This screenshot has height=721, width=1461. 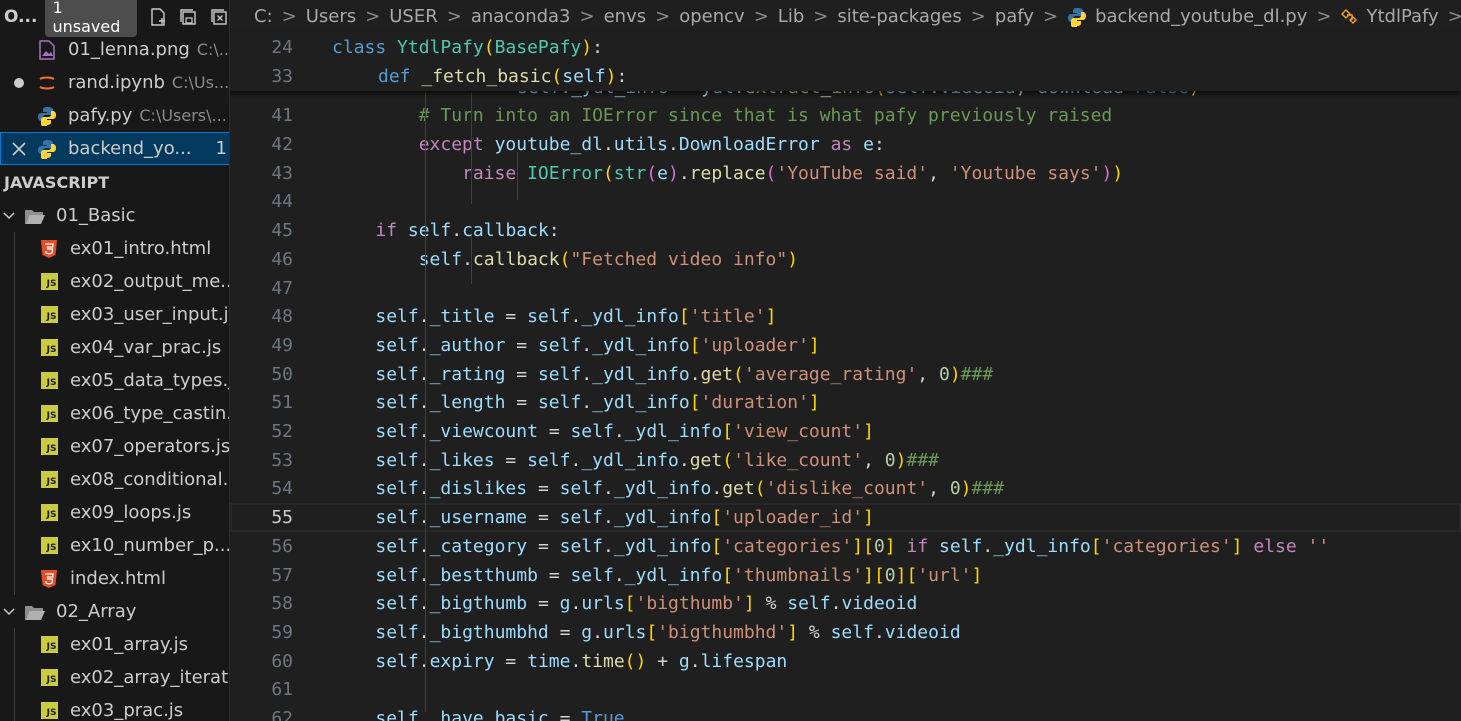 What do you see at coordinates (521, 16) in the screenshot?
I see `breadcrumb-segment: anaconda3` at bounding box center [521, 16].